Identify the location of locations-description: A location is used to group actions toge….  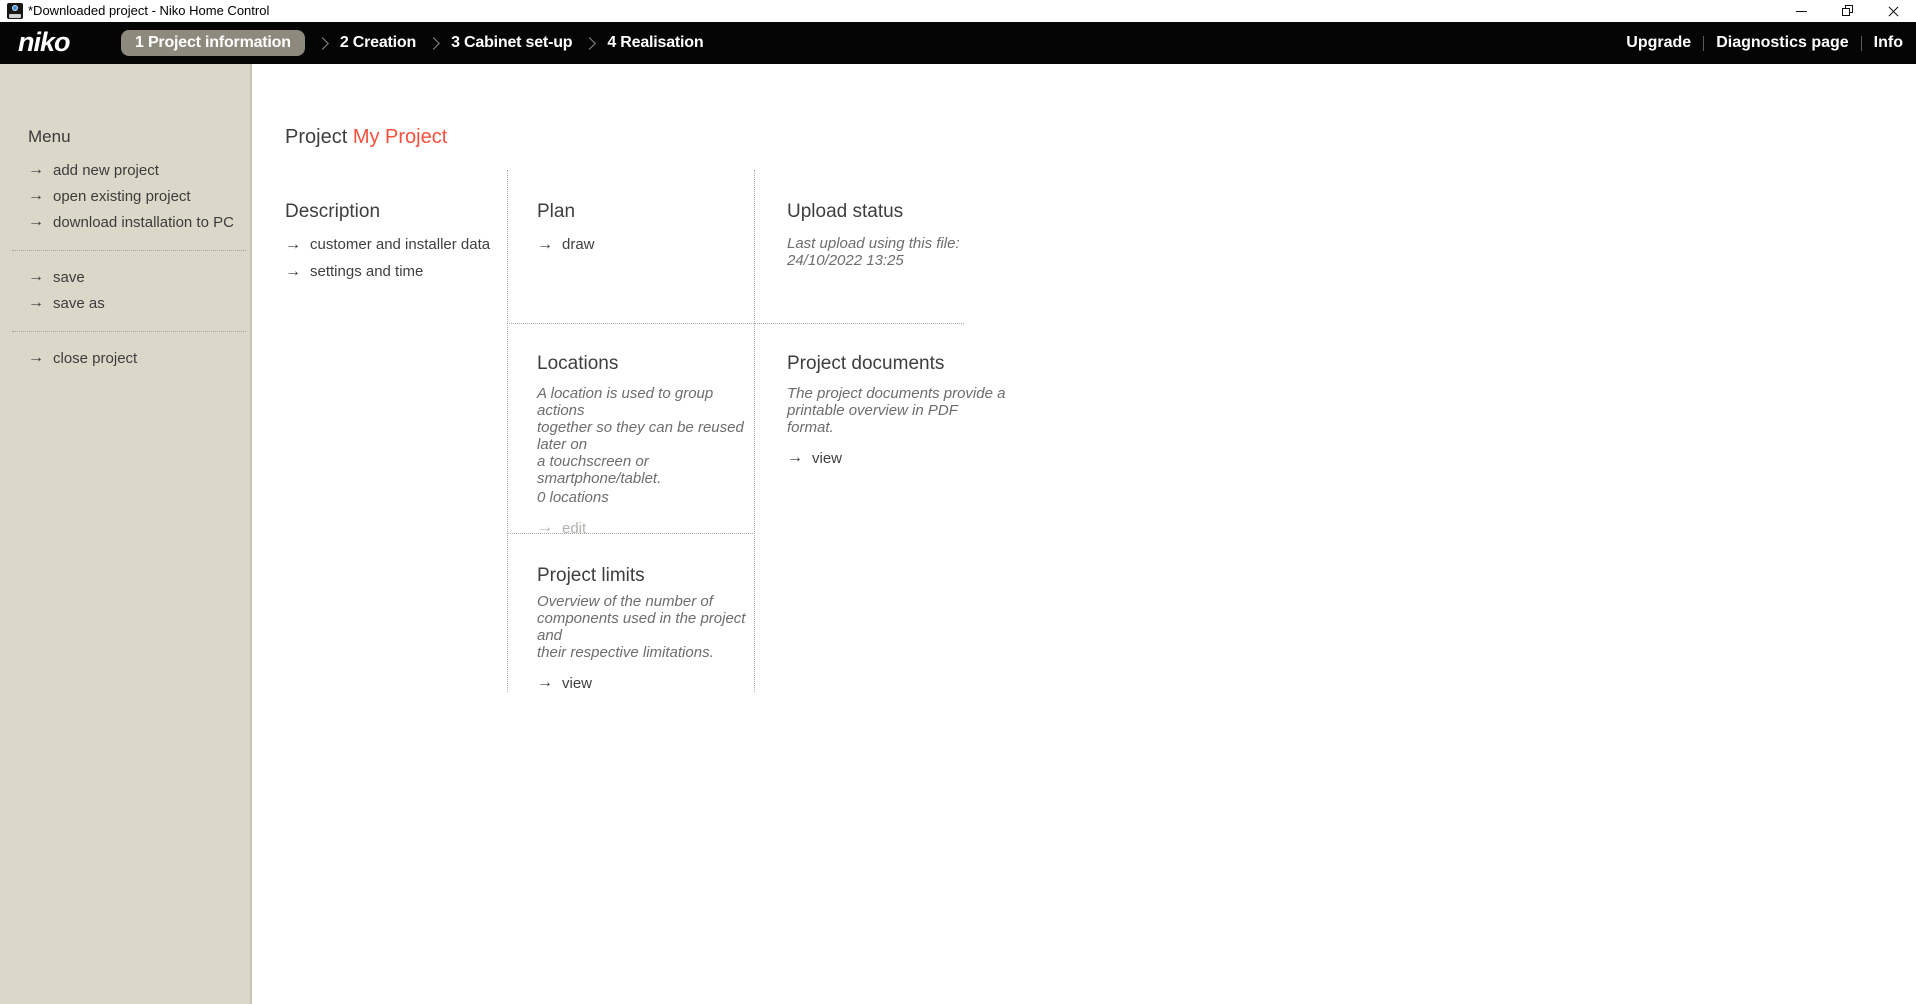
(640, 436).